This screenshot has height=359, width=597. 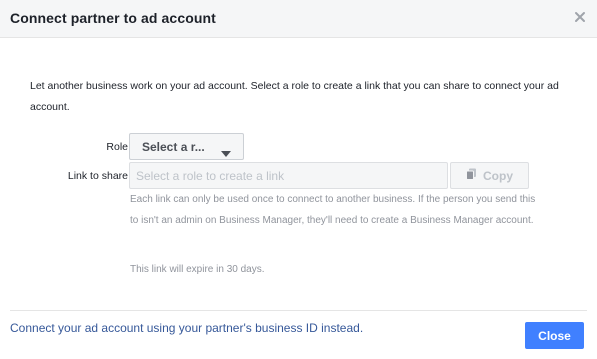 What do you see at coordinates (554, 335) in the screenshot?
I see `close-button: Close` at bounding box center [554, 335].